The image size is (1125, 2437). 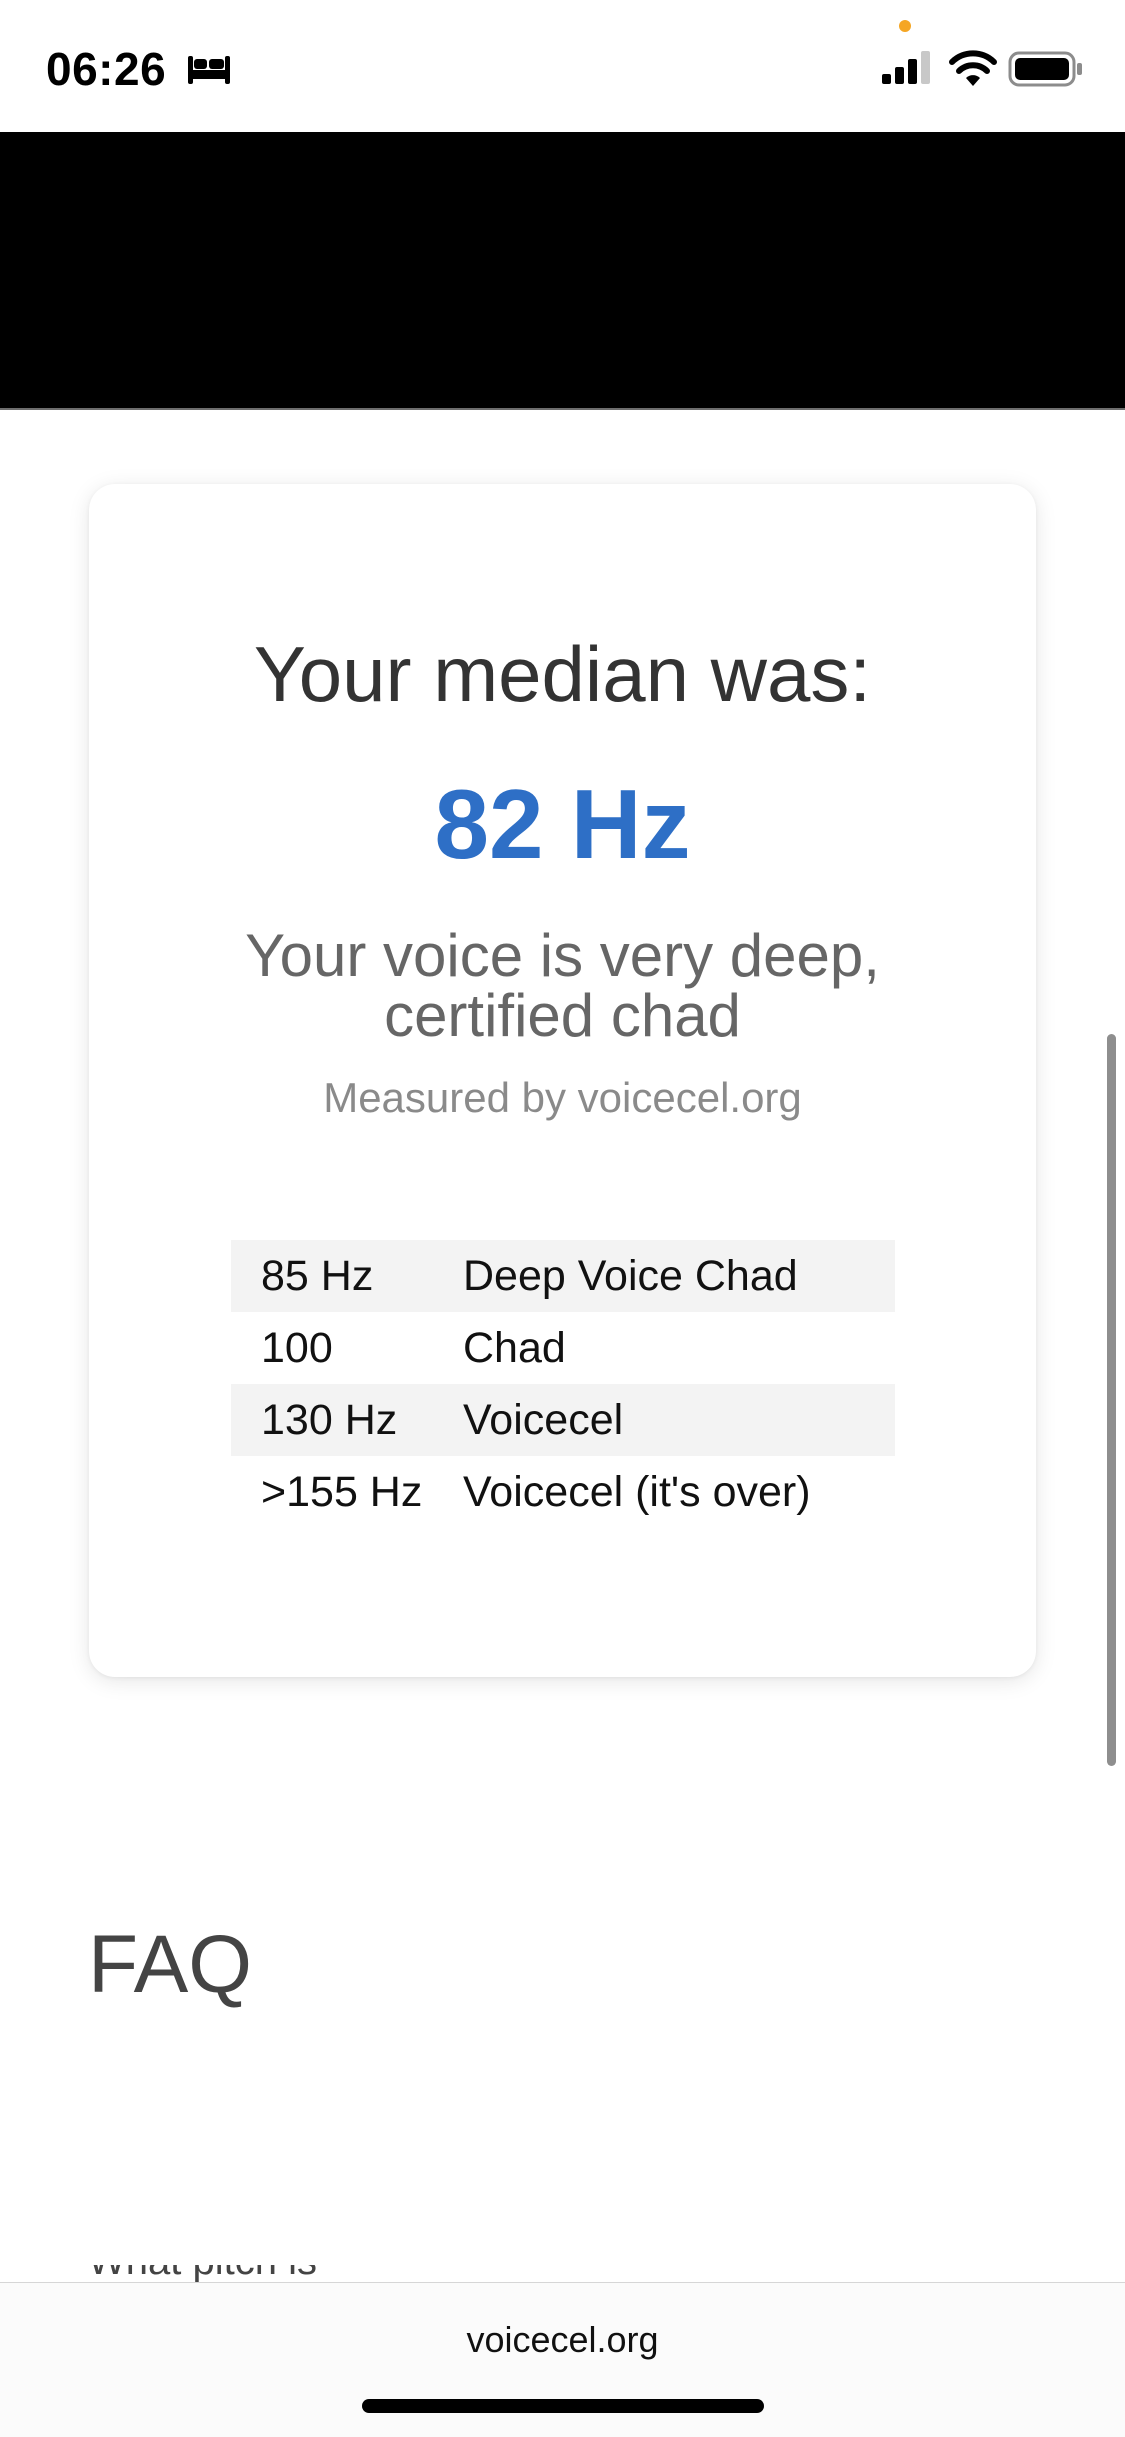 What do you see at coordinates (342, 1491) in the screenshot?
I see `table-cell-frequency: >155 Hz` at bounding box center [342, 1491].